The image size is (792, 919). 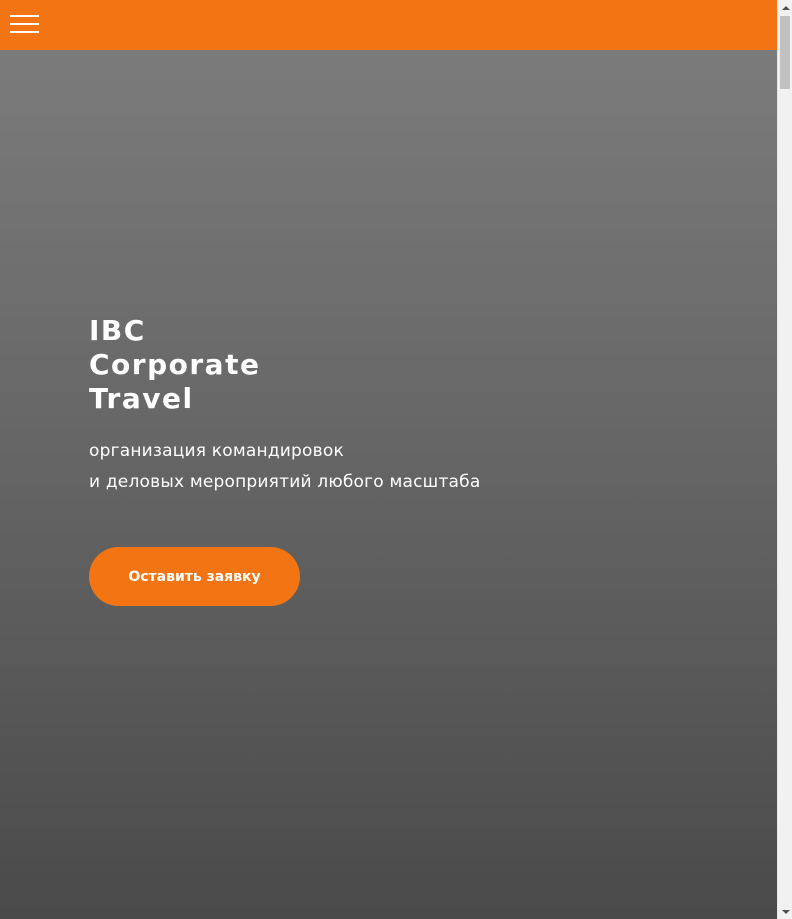 What do you see at coordinates (285, 482) in the screenshot?
I see `hero-subtitle-line: и деловых мероприятий любого масштаба` at bounding box center [285, 482].